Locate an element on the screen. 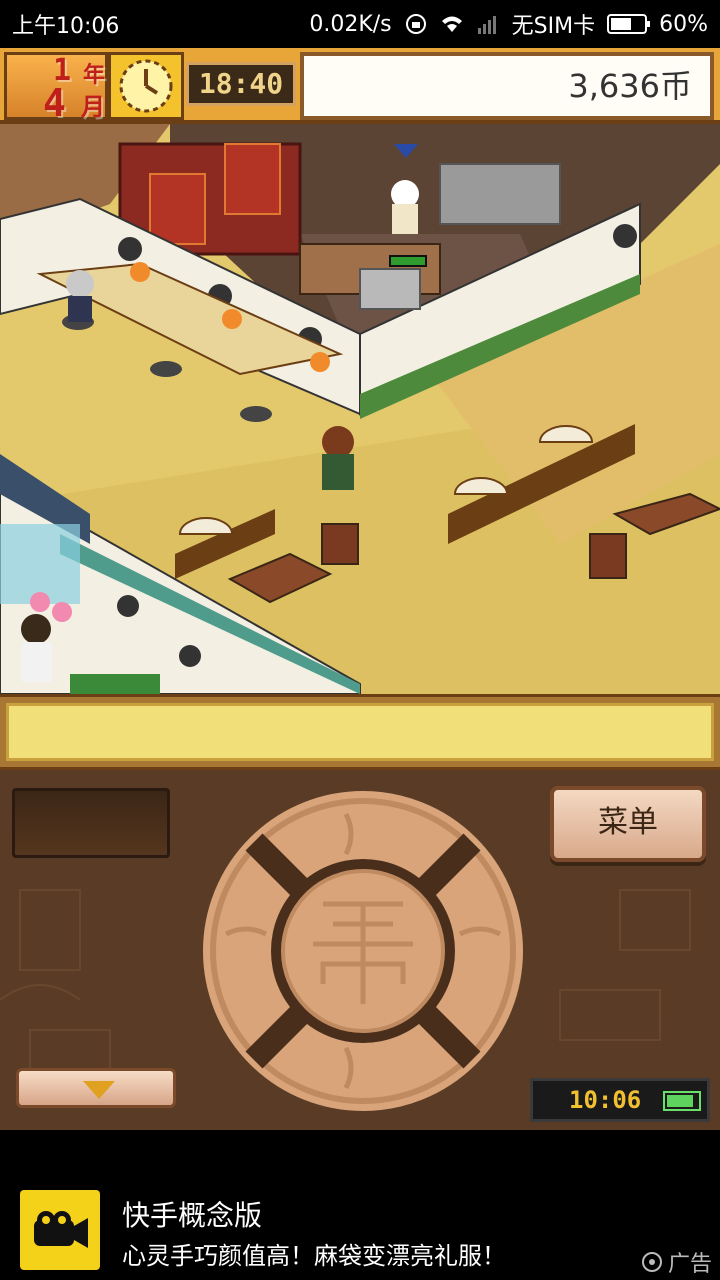 Image resolution: width=720 pixels, height=1280 pixels. ad-choices-icon is located at coordinates (651, 1262).